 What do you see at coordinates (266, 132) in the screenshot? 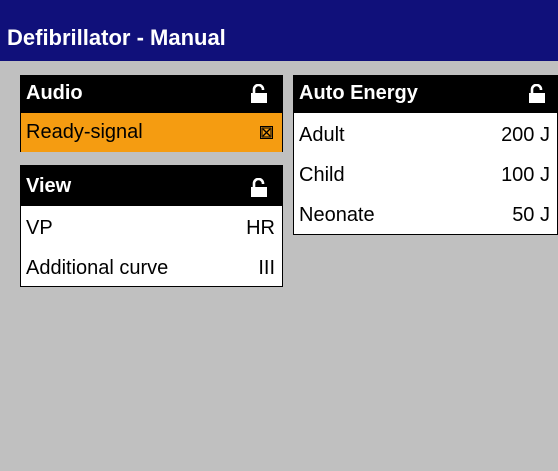
I see `checkbox-checked-icon` at bounding box center [266, 132].